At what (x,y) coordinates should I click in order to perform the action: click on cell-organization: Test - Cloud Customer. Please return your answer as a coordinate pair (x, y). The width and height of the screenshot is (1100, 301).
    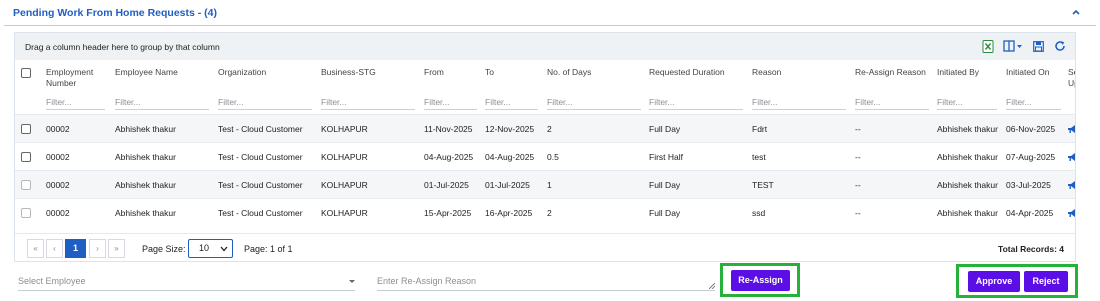
    Looking at the image, I should click on (260, 185).